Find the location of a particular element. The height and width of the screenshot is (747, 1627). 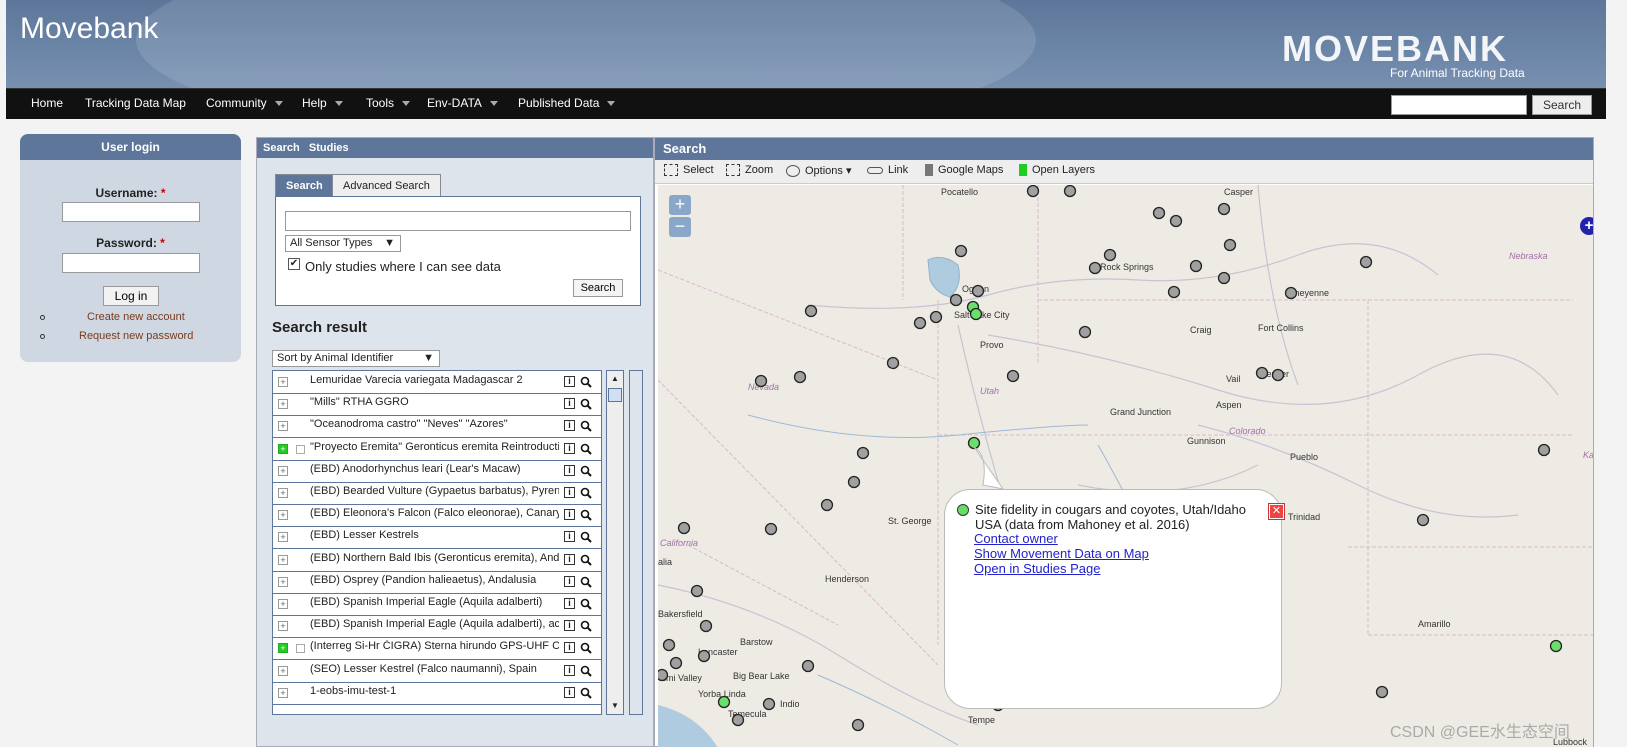

nav-home: Home is located at coordinates (47, 103).